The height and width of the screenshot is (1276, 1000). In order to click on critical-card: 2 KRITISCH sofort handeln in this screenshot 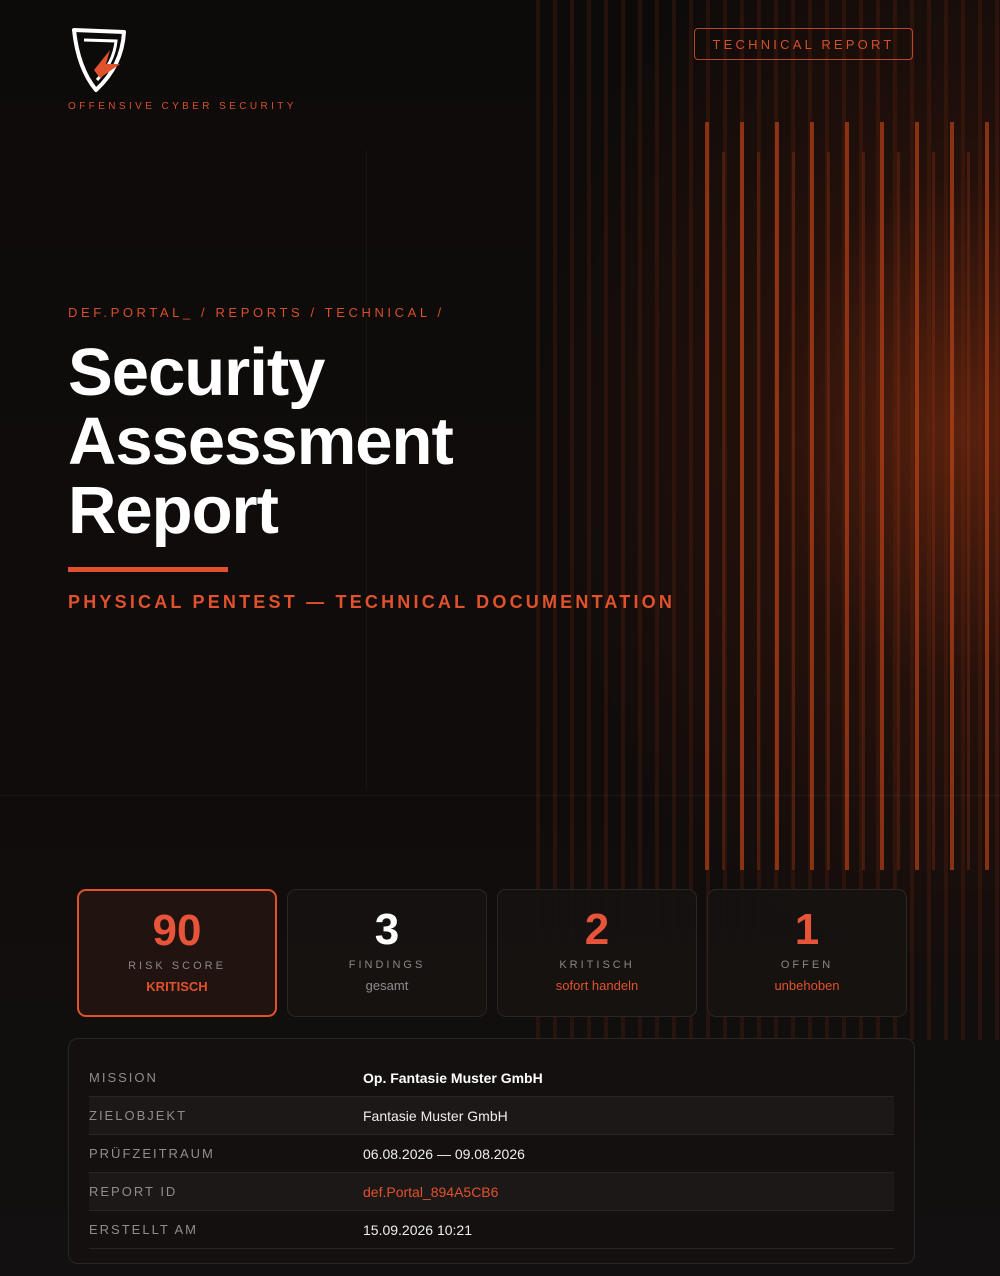, I will do `click(597, 953)`.